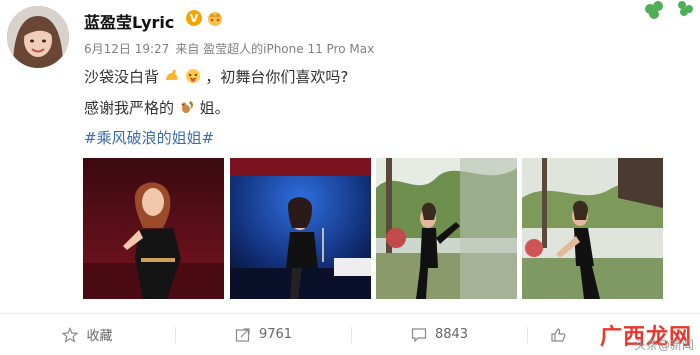 The width and height of the screenshot is (700, 355). I want to click on post-text-line2: 感谢我严格的 姐。, so click(157, 107).